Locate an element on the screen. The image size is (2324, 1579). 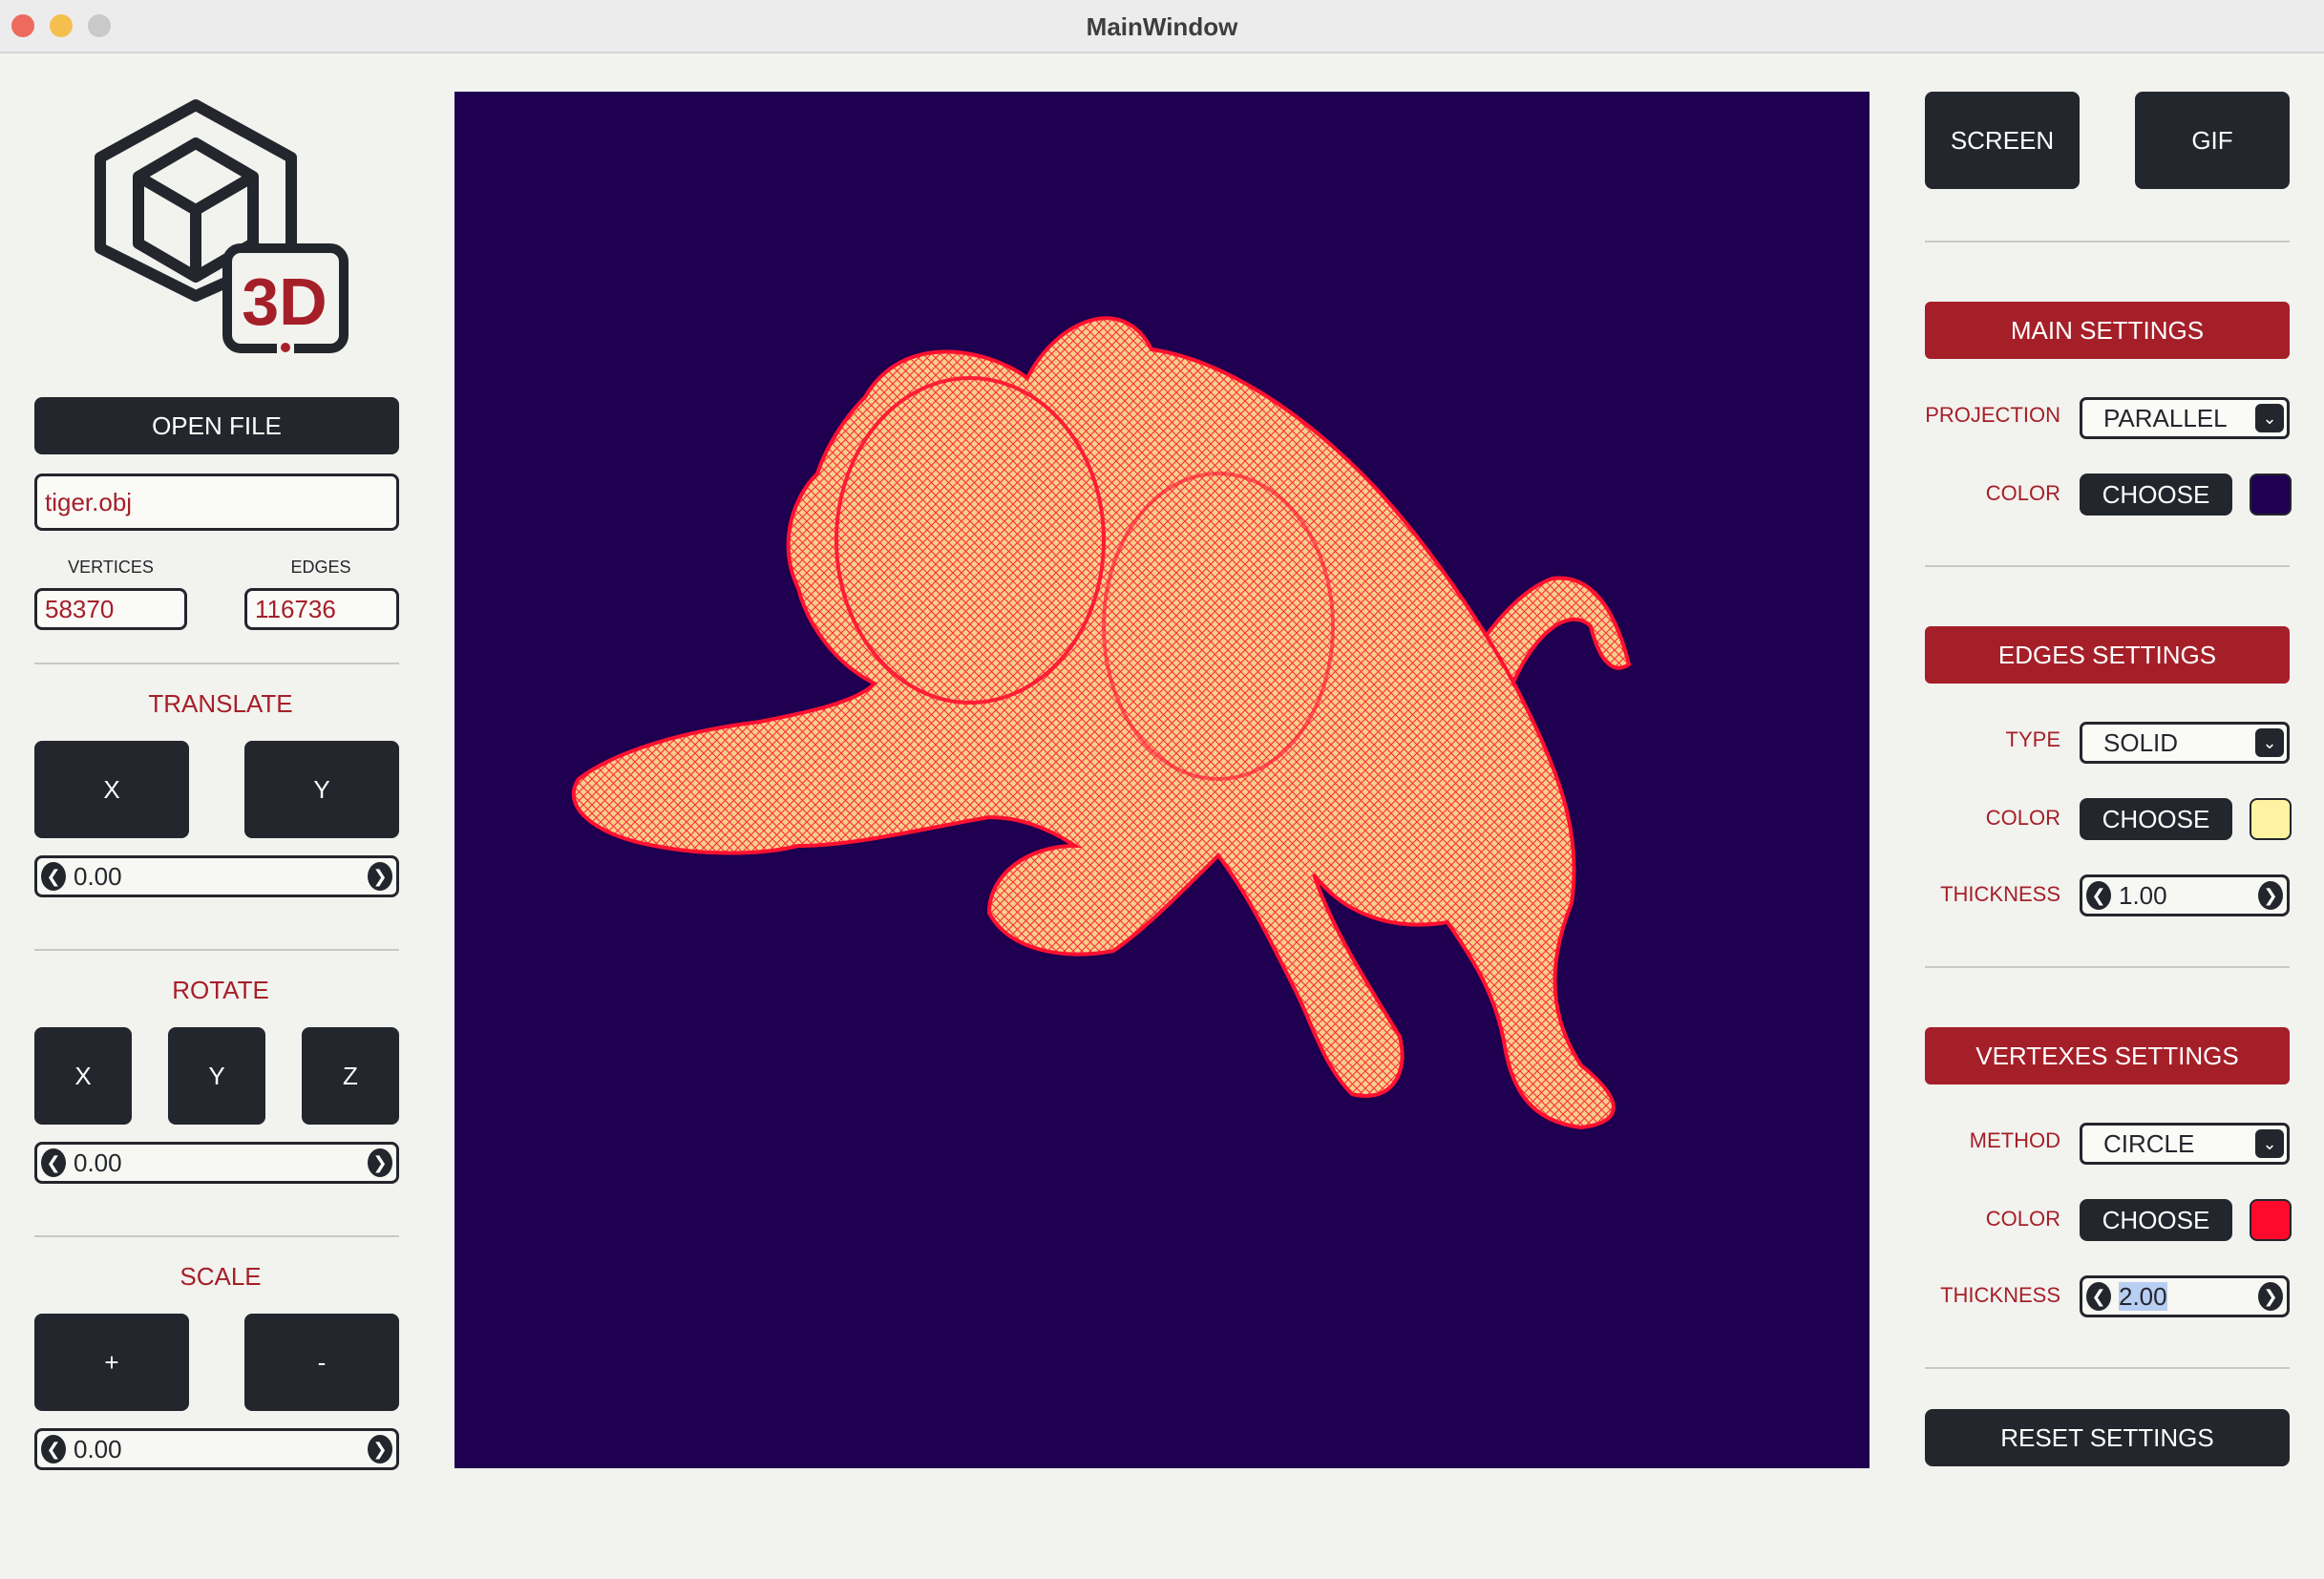
translate-value: 0.00 is located at coordinates (217, 877).